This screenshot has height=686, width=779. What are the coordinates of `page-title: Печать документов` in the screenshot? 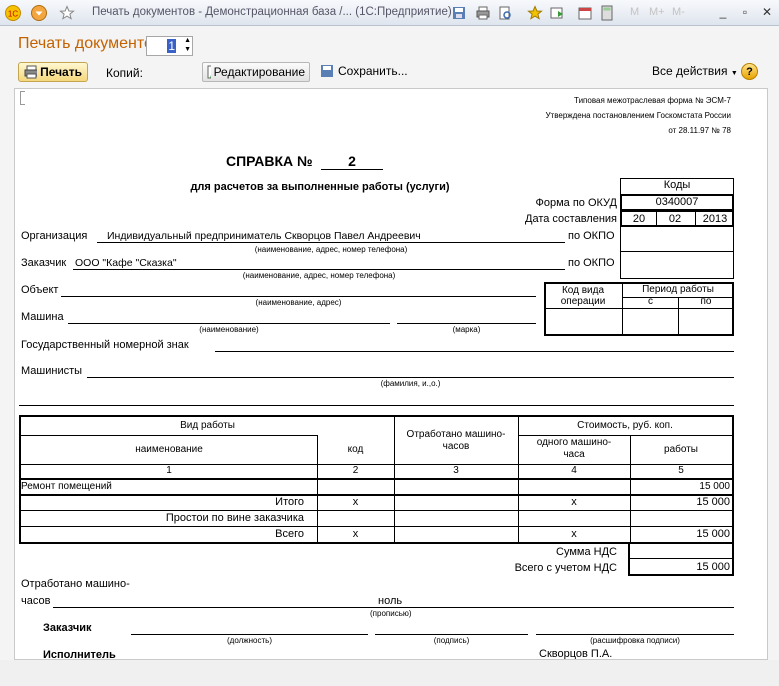 It's located at (90, 43).